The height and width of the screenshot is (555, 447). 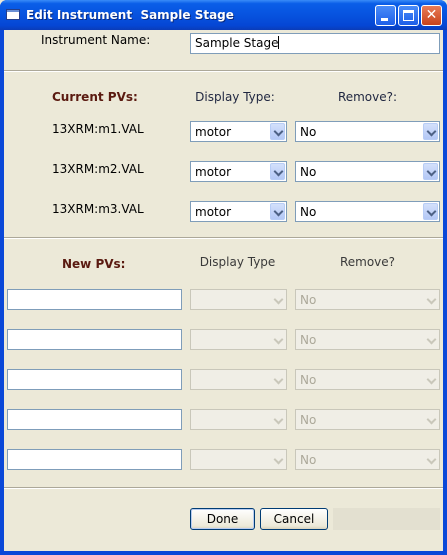 I want to click on window-title: Edit Instrument Sample Stage, so click(x=130, y=15).